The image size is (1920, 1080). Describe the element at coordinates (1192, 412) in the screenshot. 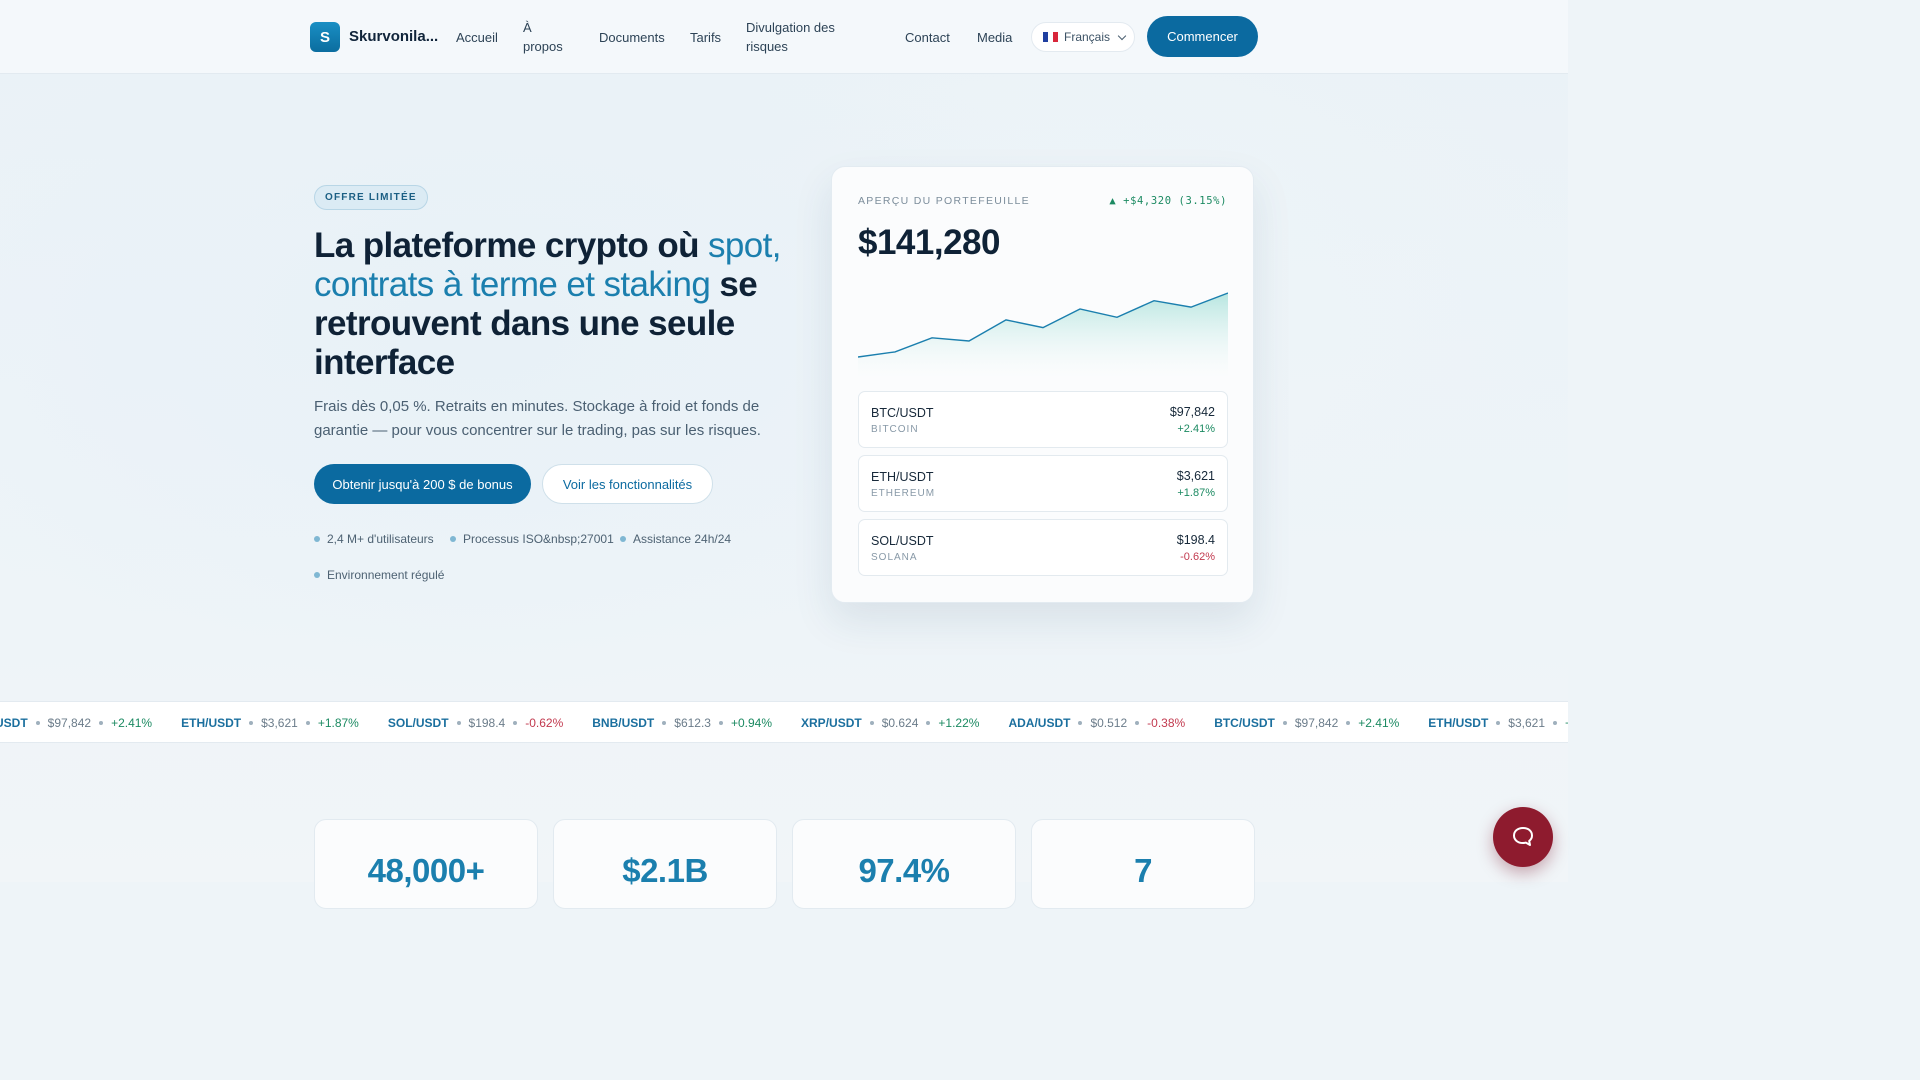

I see `pair-price: $97,842` at that location.